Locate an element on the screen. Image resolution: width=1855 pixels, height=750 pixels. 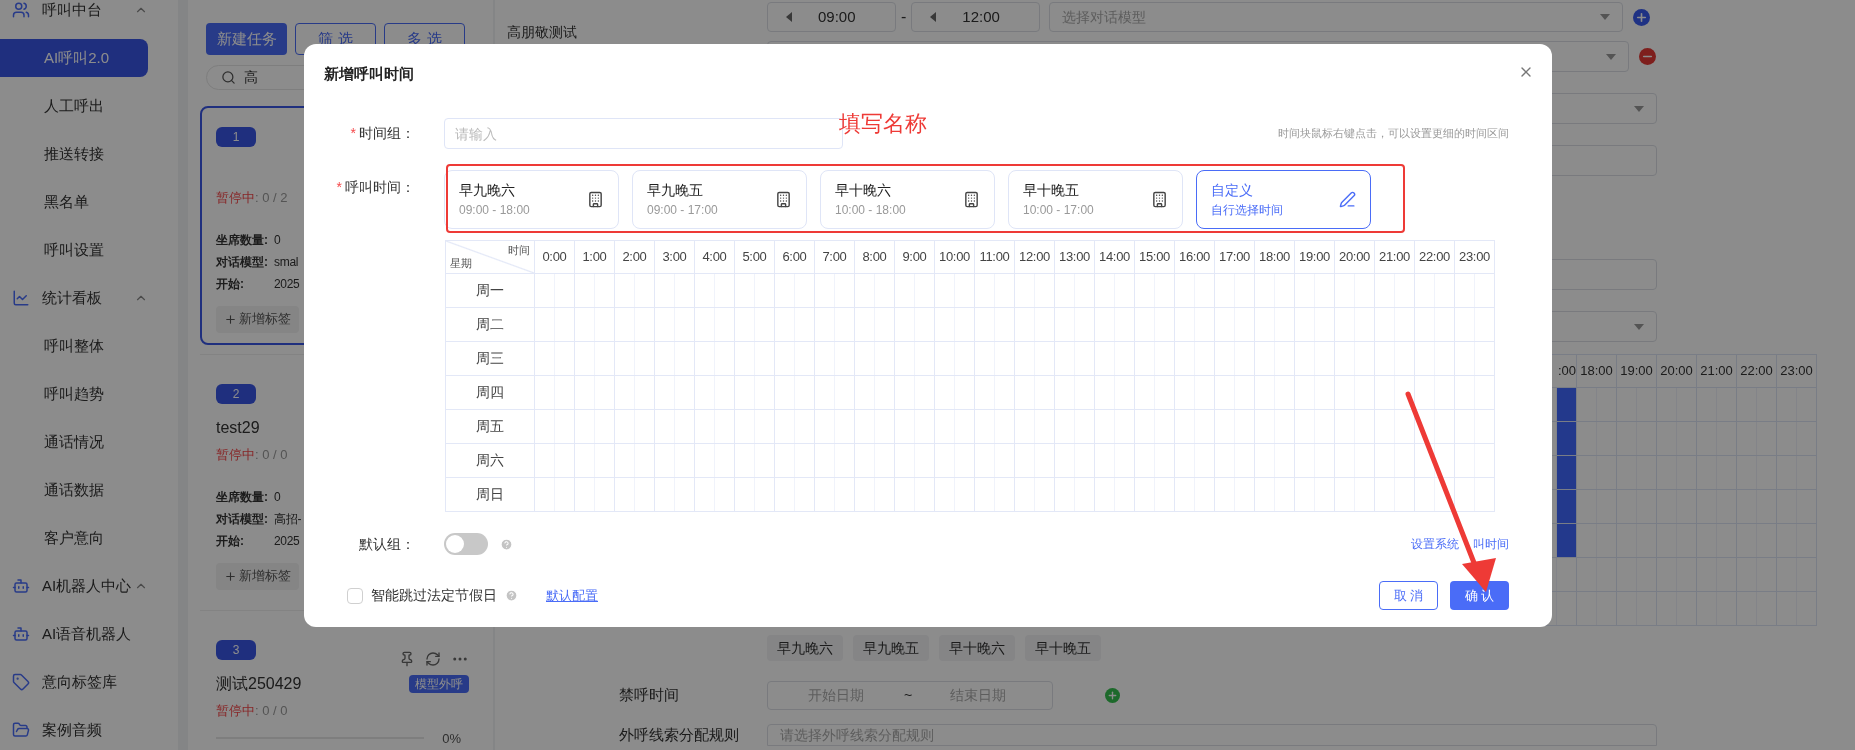
hour-header: 10:00 is located at coordinates (955, 257).